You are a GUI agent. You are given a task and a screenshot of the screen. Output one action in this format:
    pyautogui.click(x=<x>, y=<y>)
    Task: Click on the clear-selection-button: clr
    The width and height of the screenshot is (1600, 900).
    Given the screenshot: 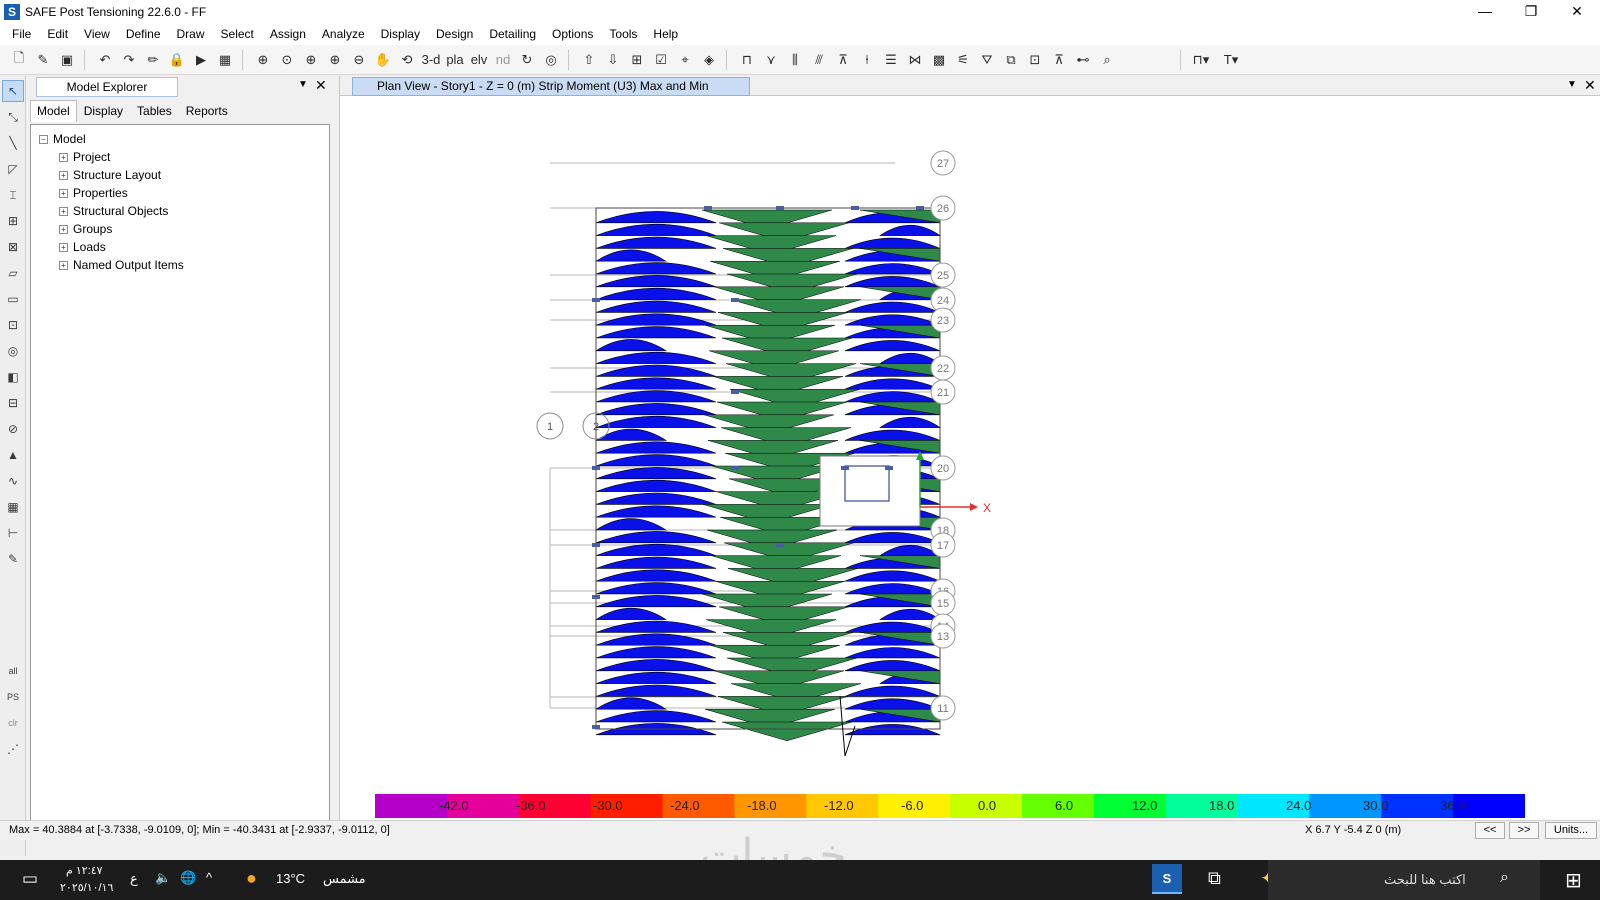 What is the action you would take?
    pyautogui.click(x=13, y=723)
    